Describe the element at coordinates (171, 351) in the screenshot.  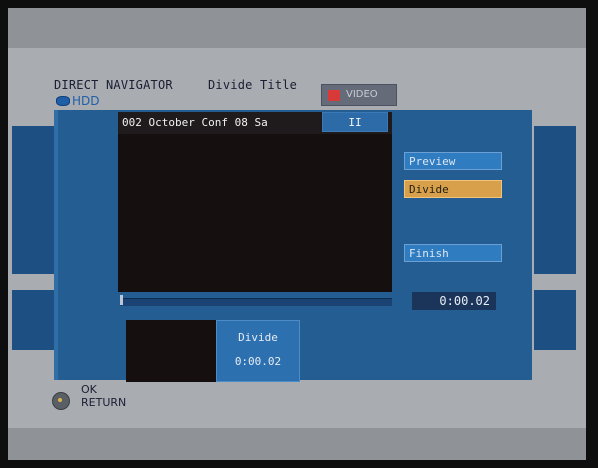
I see `divide-thumbnail` at that location.